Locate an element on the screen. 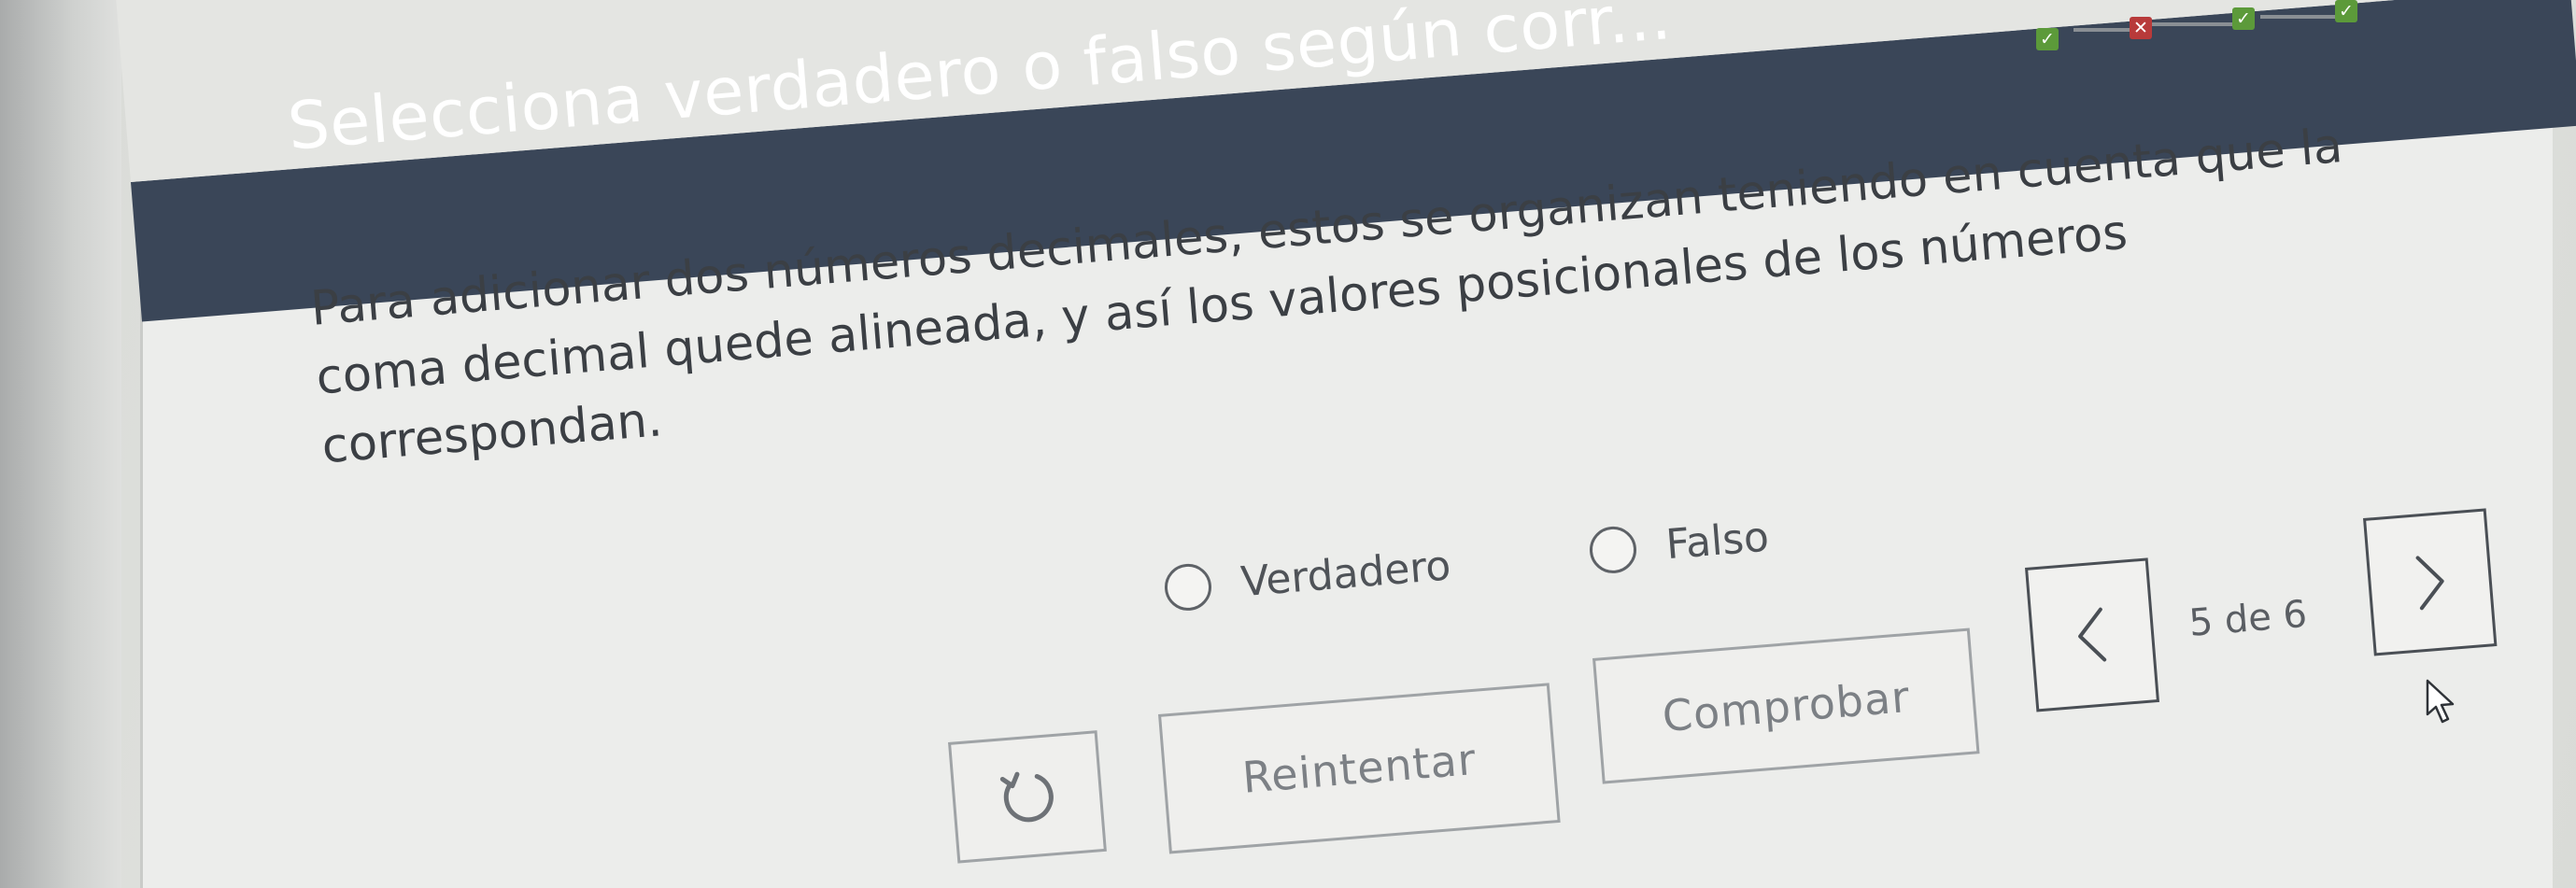  chevron-right-icon is located at coordinates (2429, 583).